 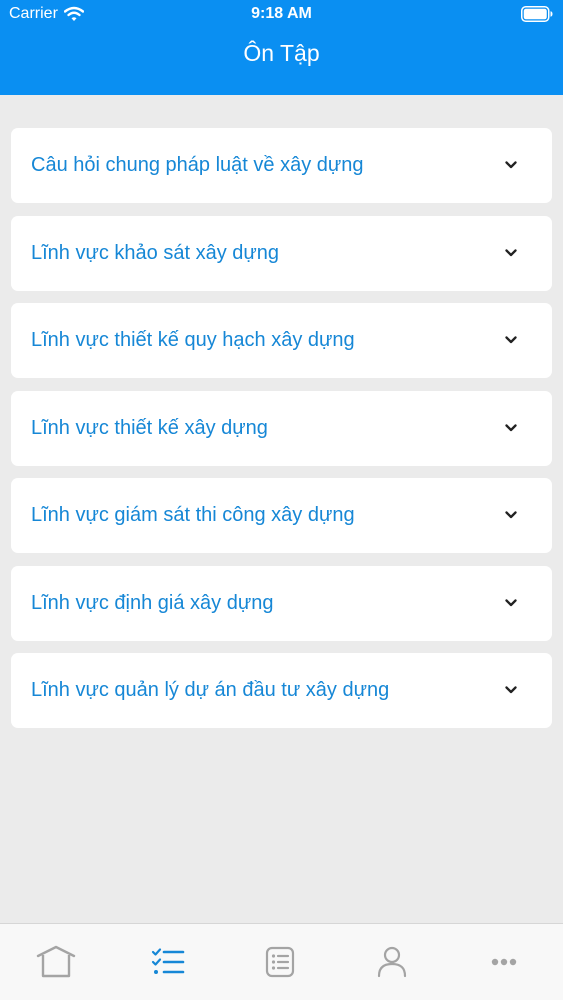 I want to click on topic-label: Lĩnh vực định giá xây dựng, so click(x=152, y=602).